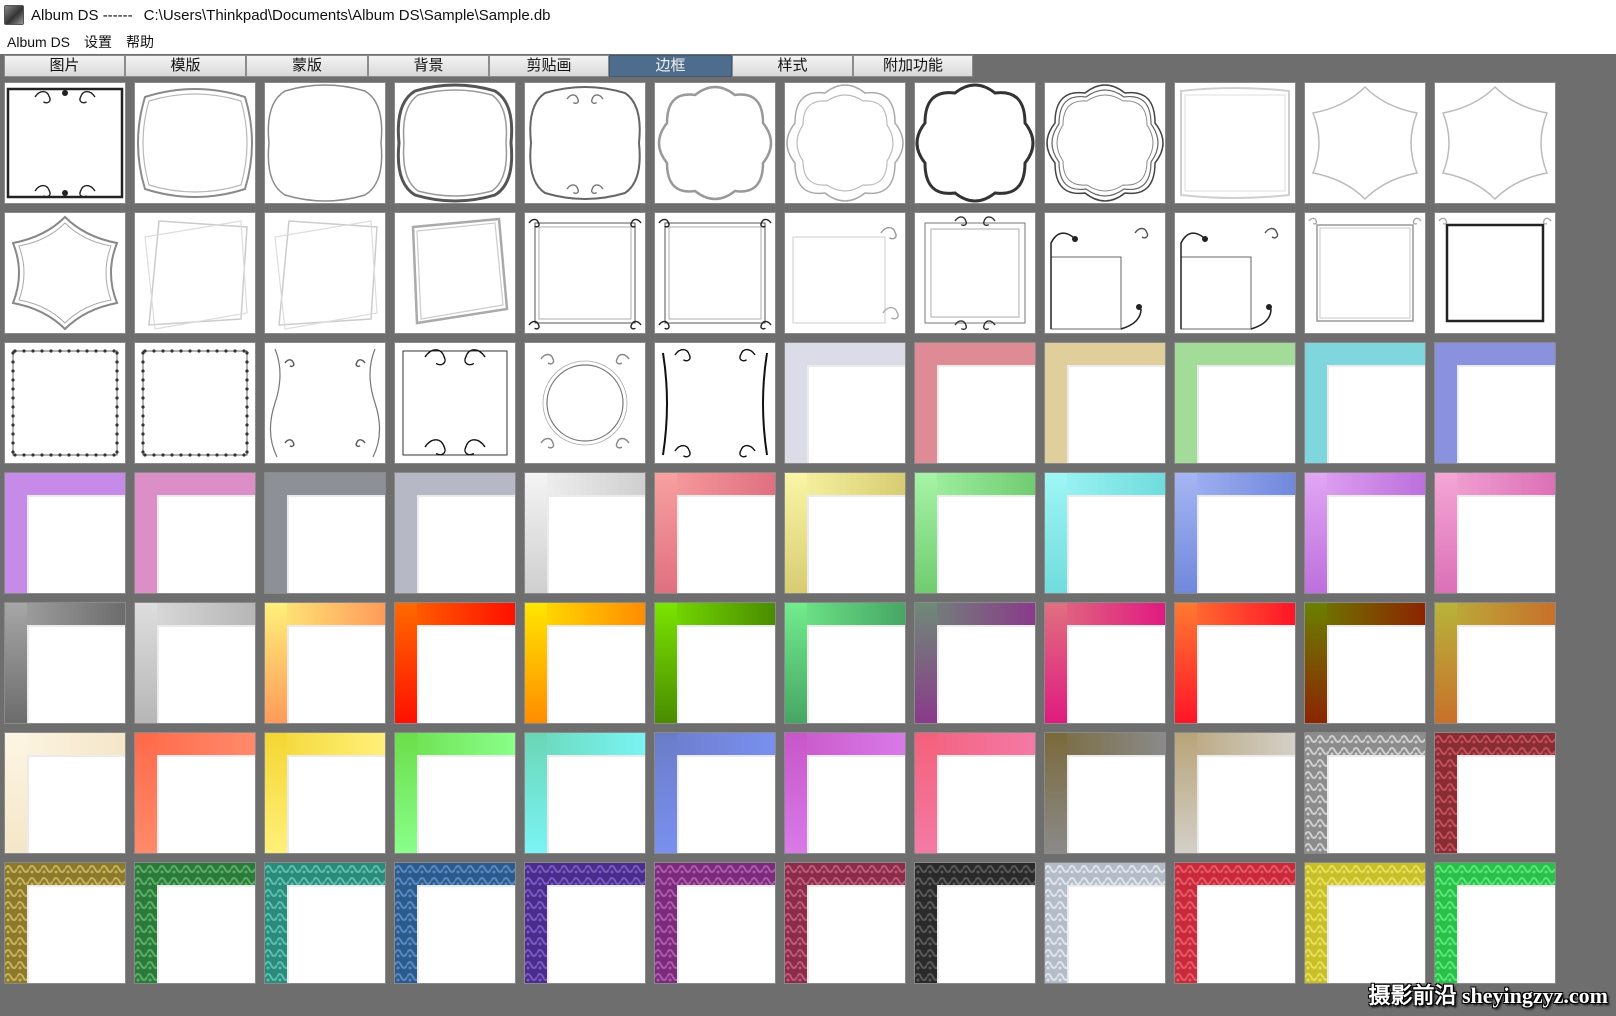 The image size is (1616, 1016). What do you see at coordinates (1488, 995) in the screenshot?
I see `watermark: 摄影前沿 sheyingzyz.com` at bounding box center [1488, 995].